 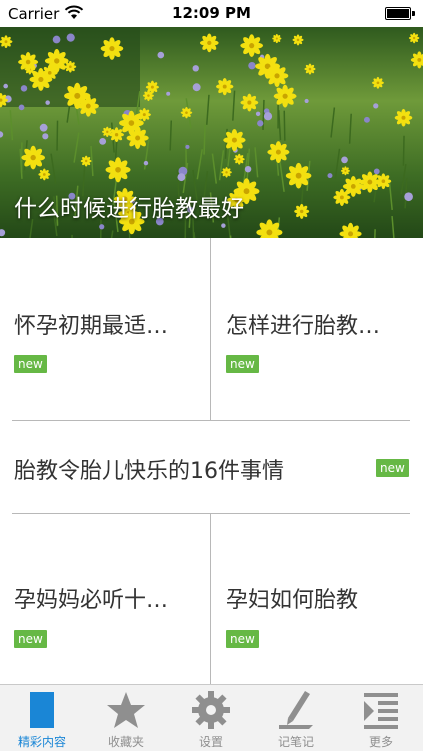 I want to click on tab-label: 记笔记, so click(x=296, y=741).